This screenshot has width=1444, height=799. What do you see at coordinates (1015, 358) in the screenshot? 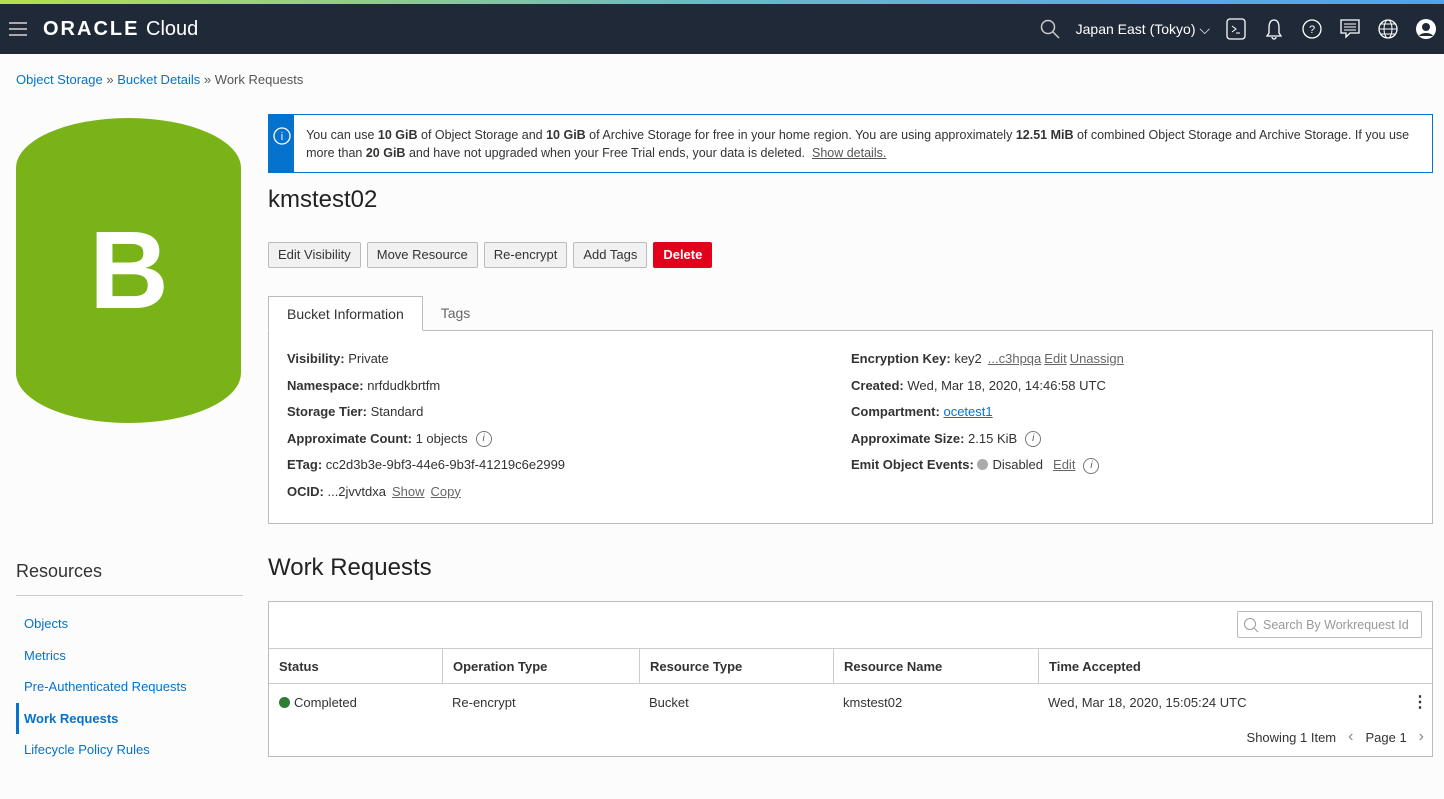
I see `encryption-key-link: ...c3hpqa` at bounding box center [1015, 358].